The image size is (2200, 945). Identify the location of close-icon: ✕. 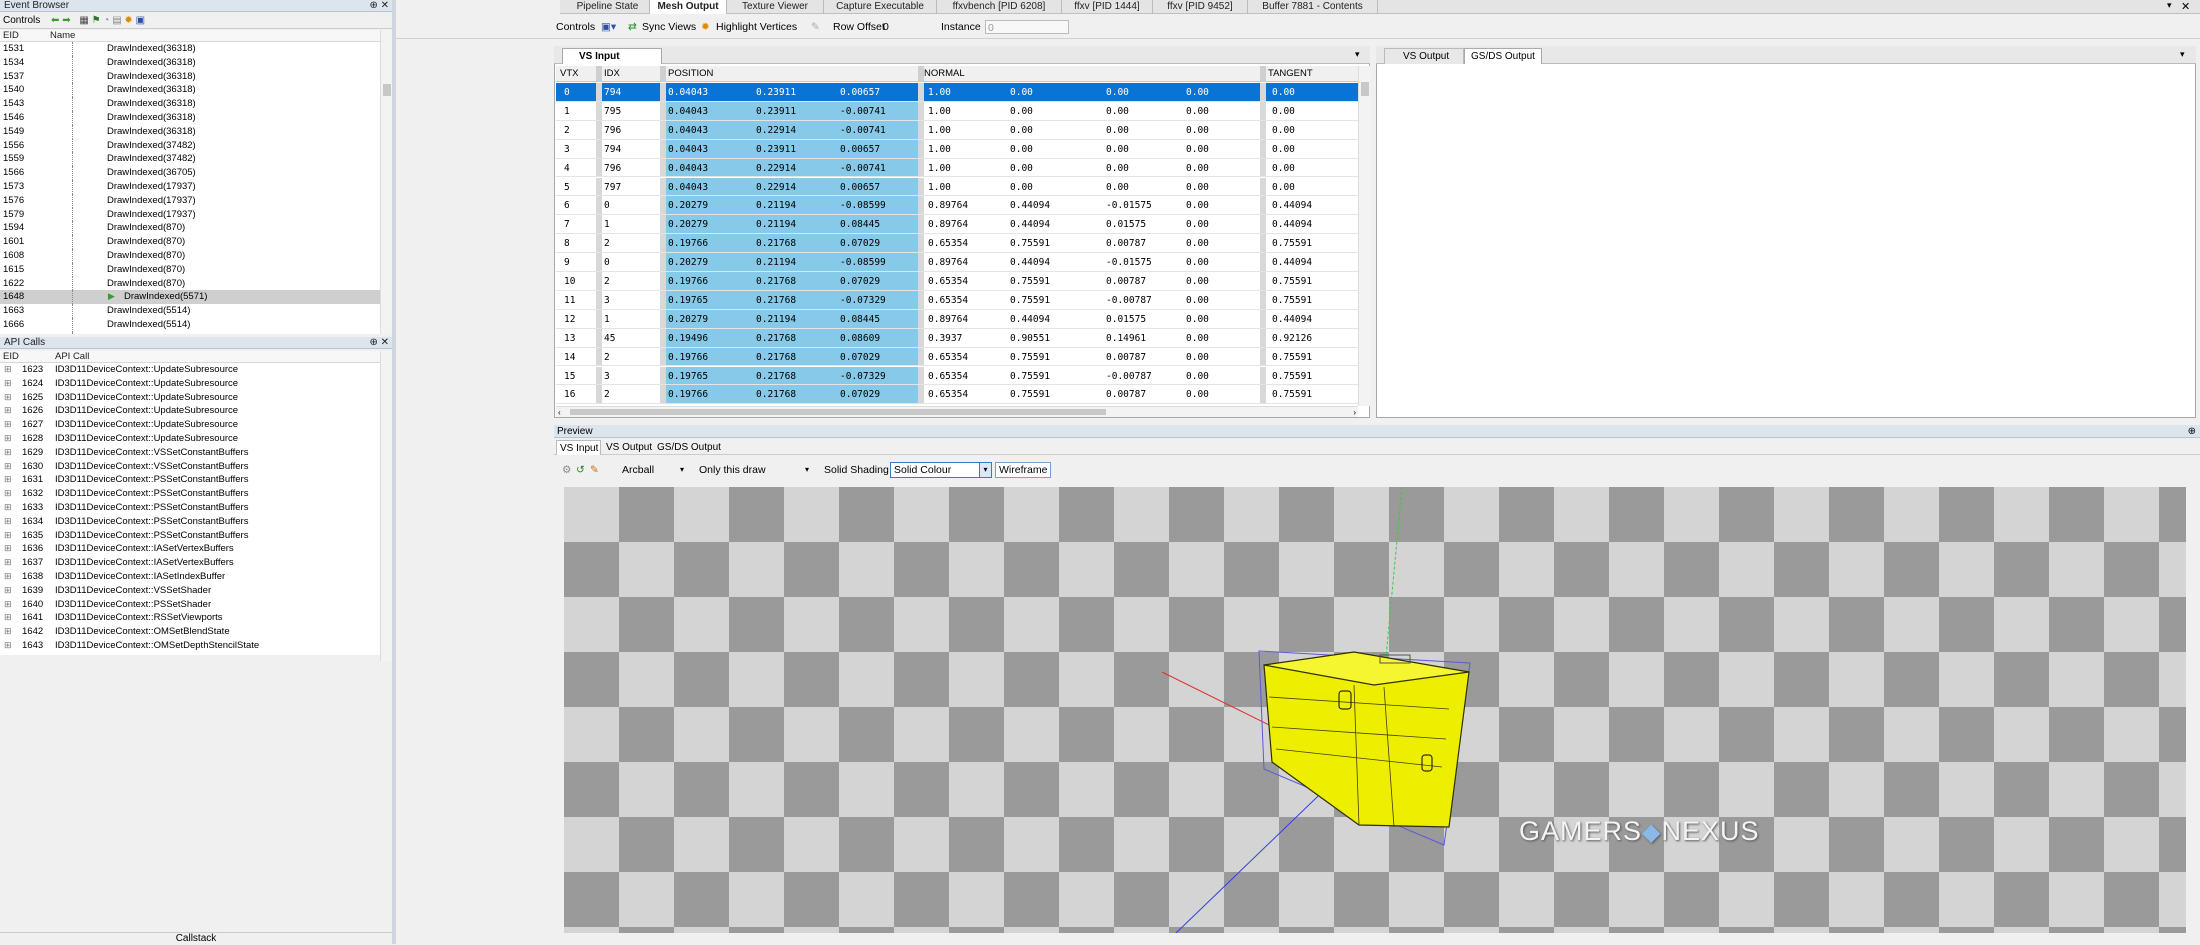
(2185, 6).